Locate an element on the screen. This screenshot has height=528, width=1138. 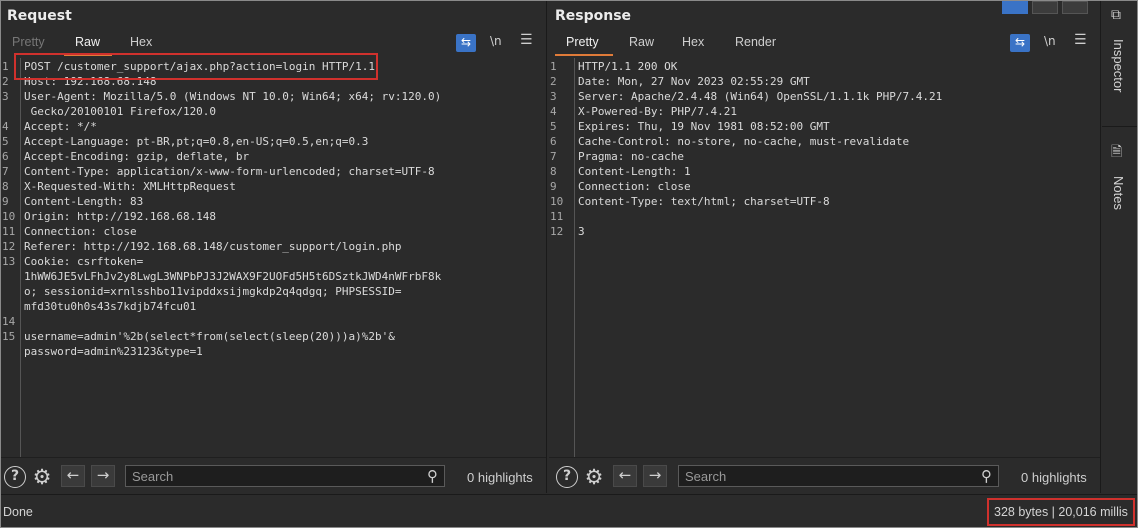
notes-tab: Notes is located at coordinates (1118, 193).